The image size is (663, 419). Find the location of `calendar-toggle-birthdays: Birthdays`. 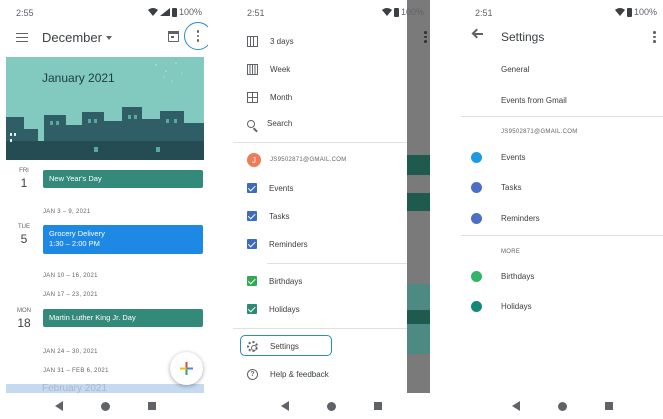

calendar-toggle-birthdays: Birthdays is located at coordinates (274, 281).